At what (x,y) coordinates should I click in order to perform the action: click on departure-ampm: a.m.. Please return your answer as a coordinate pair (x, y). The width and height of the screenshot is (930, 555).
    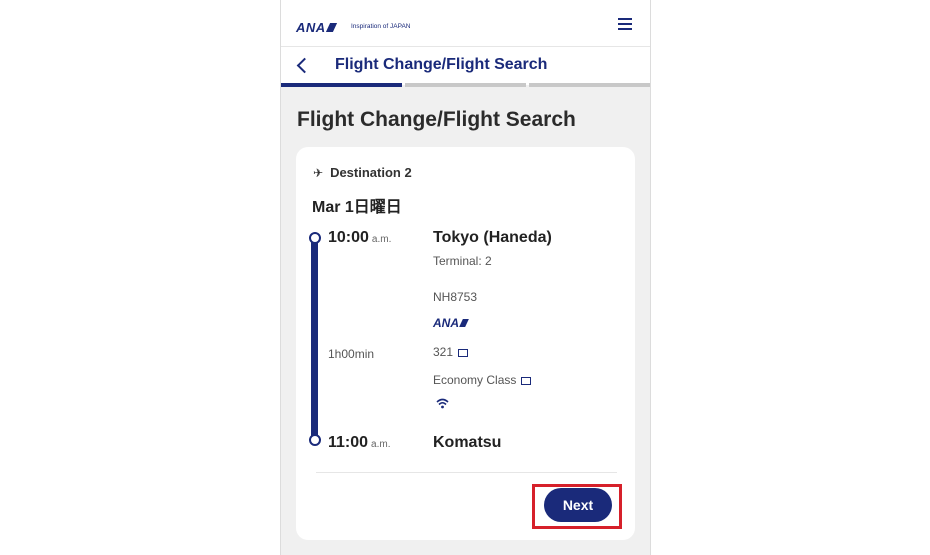
    Looking at the image, I should click on (381, 239).